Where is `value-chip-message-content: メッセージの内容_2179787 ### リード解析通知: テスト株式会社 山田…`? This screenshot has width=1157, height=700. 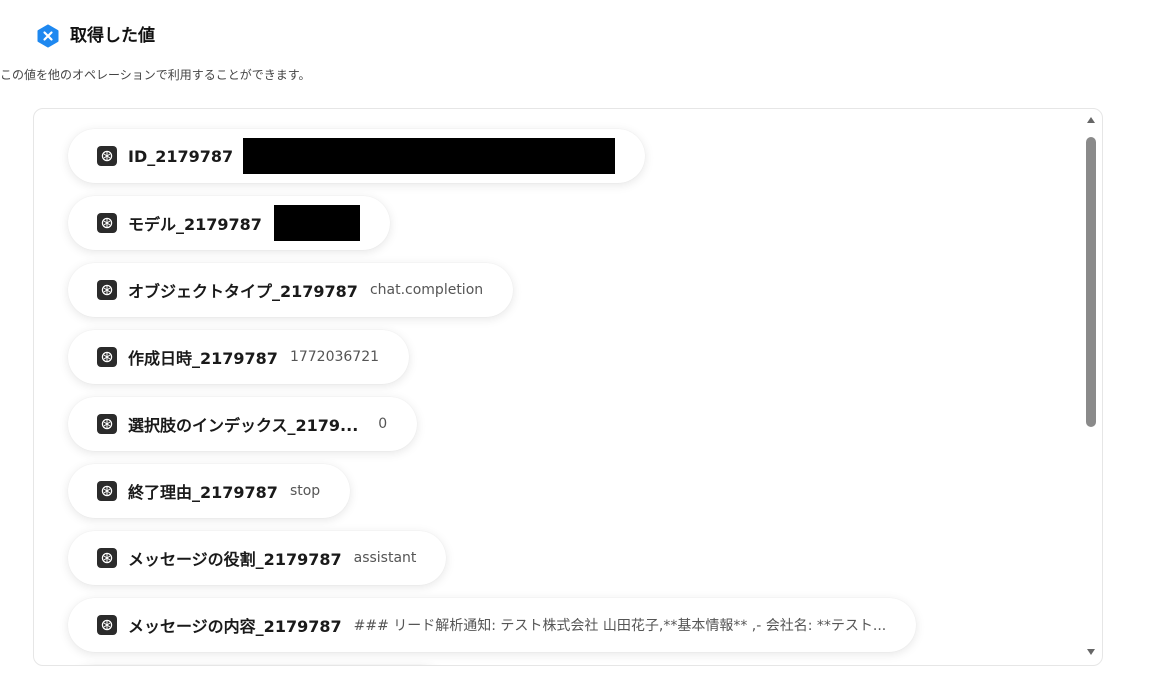
value-chip-message-content: メッセージの内容_2179787 ### リード解析通知: テスト株式会社 山田… is located at coordinates (492, 625).